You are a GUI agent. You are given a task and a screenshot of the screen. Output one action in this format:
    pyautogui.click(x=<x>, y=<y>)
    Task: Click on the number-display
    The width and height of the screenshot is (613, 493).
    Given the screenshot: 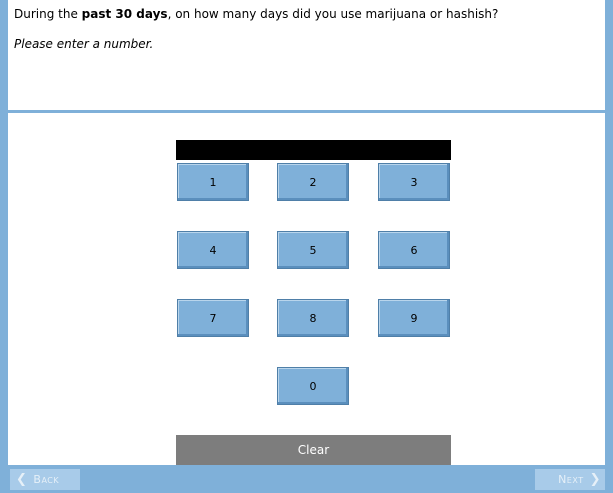 What is the action you would take?
    pyautogui.click(x=313, y=150)
    